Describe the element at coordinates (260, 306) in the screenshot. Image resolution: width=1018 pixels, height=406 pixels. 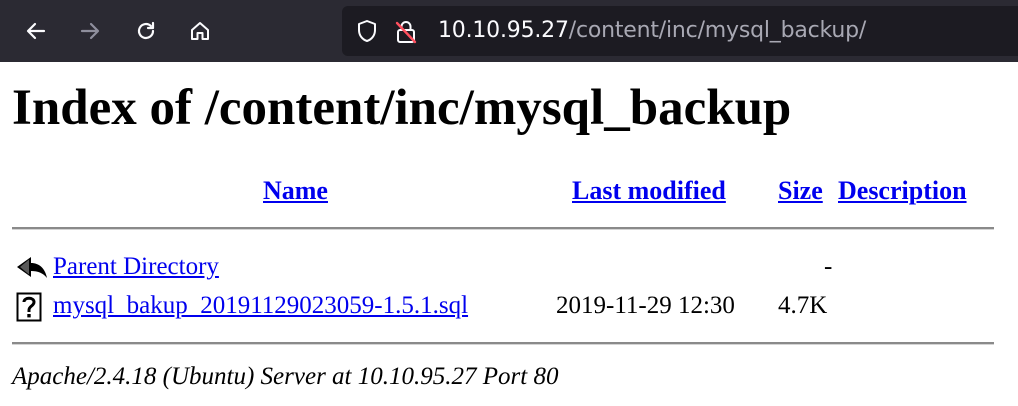
I see `file-link: mysql_bakup_20191129023059-1.5.1.sql` at that location.